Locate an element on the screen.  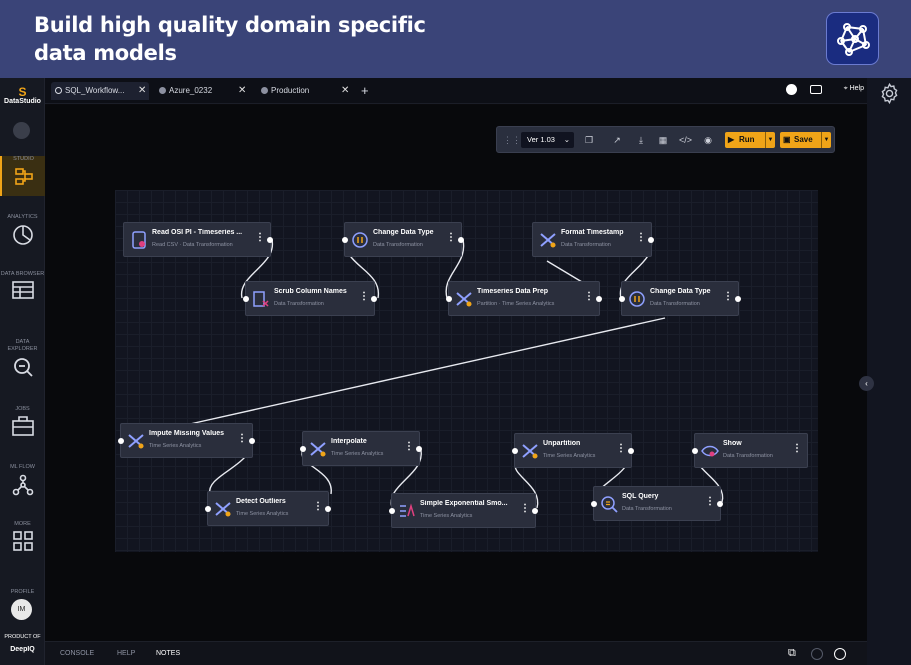
sidebar-item-label: PROFILE is located at coordinates (22, 592).